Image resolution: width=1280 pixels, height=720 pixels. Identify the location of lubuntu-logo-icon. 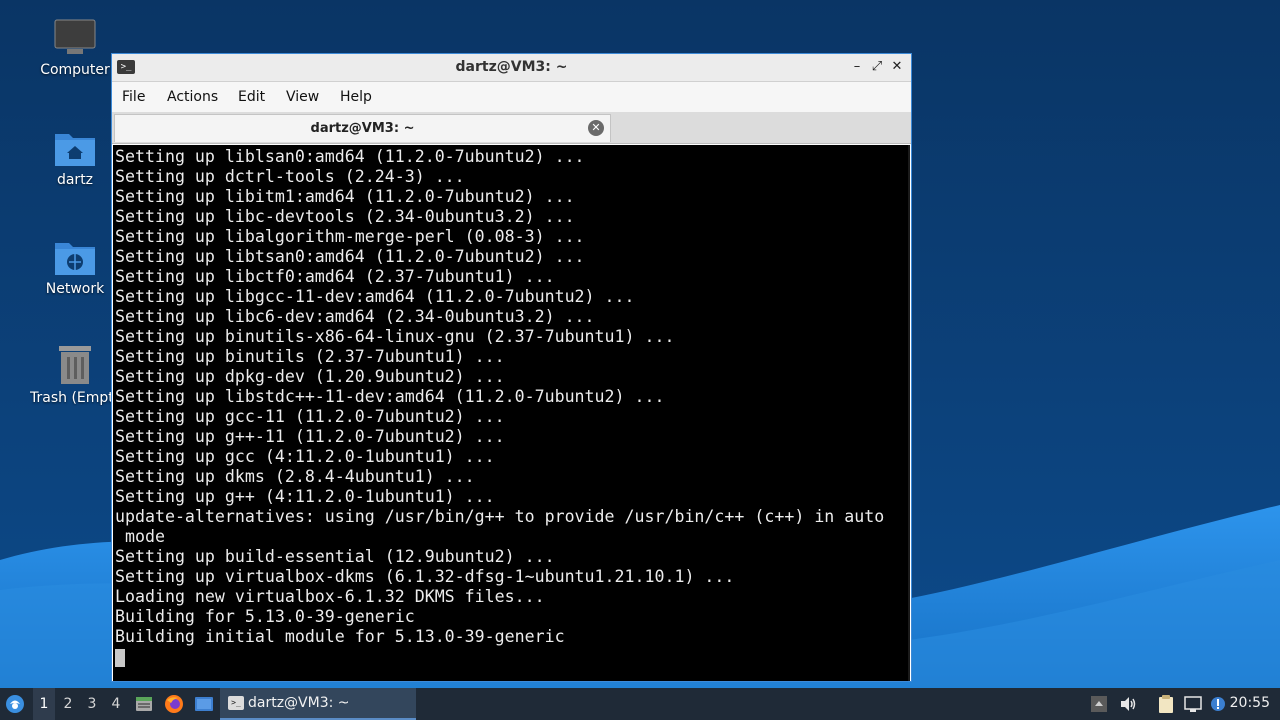
(15, 704).